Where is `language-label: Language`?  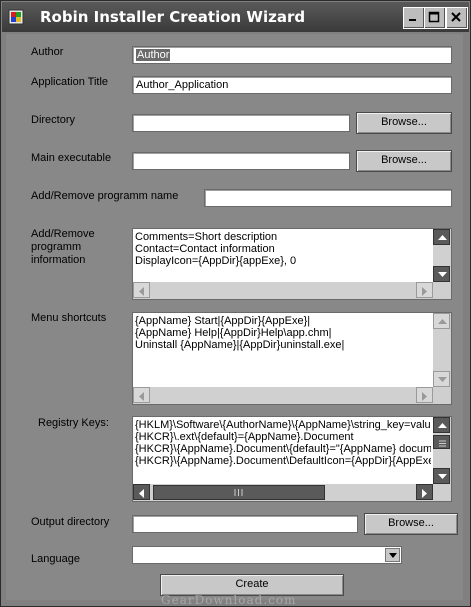 language-label: Language is located at coordinates (55, 559).